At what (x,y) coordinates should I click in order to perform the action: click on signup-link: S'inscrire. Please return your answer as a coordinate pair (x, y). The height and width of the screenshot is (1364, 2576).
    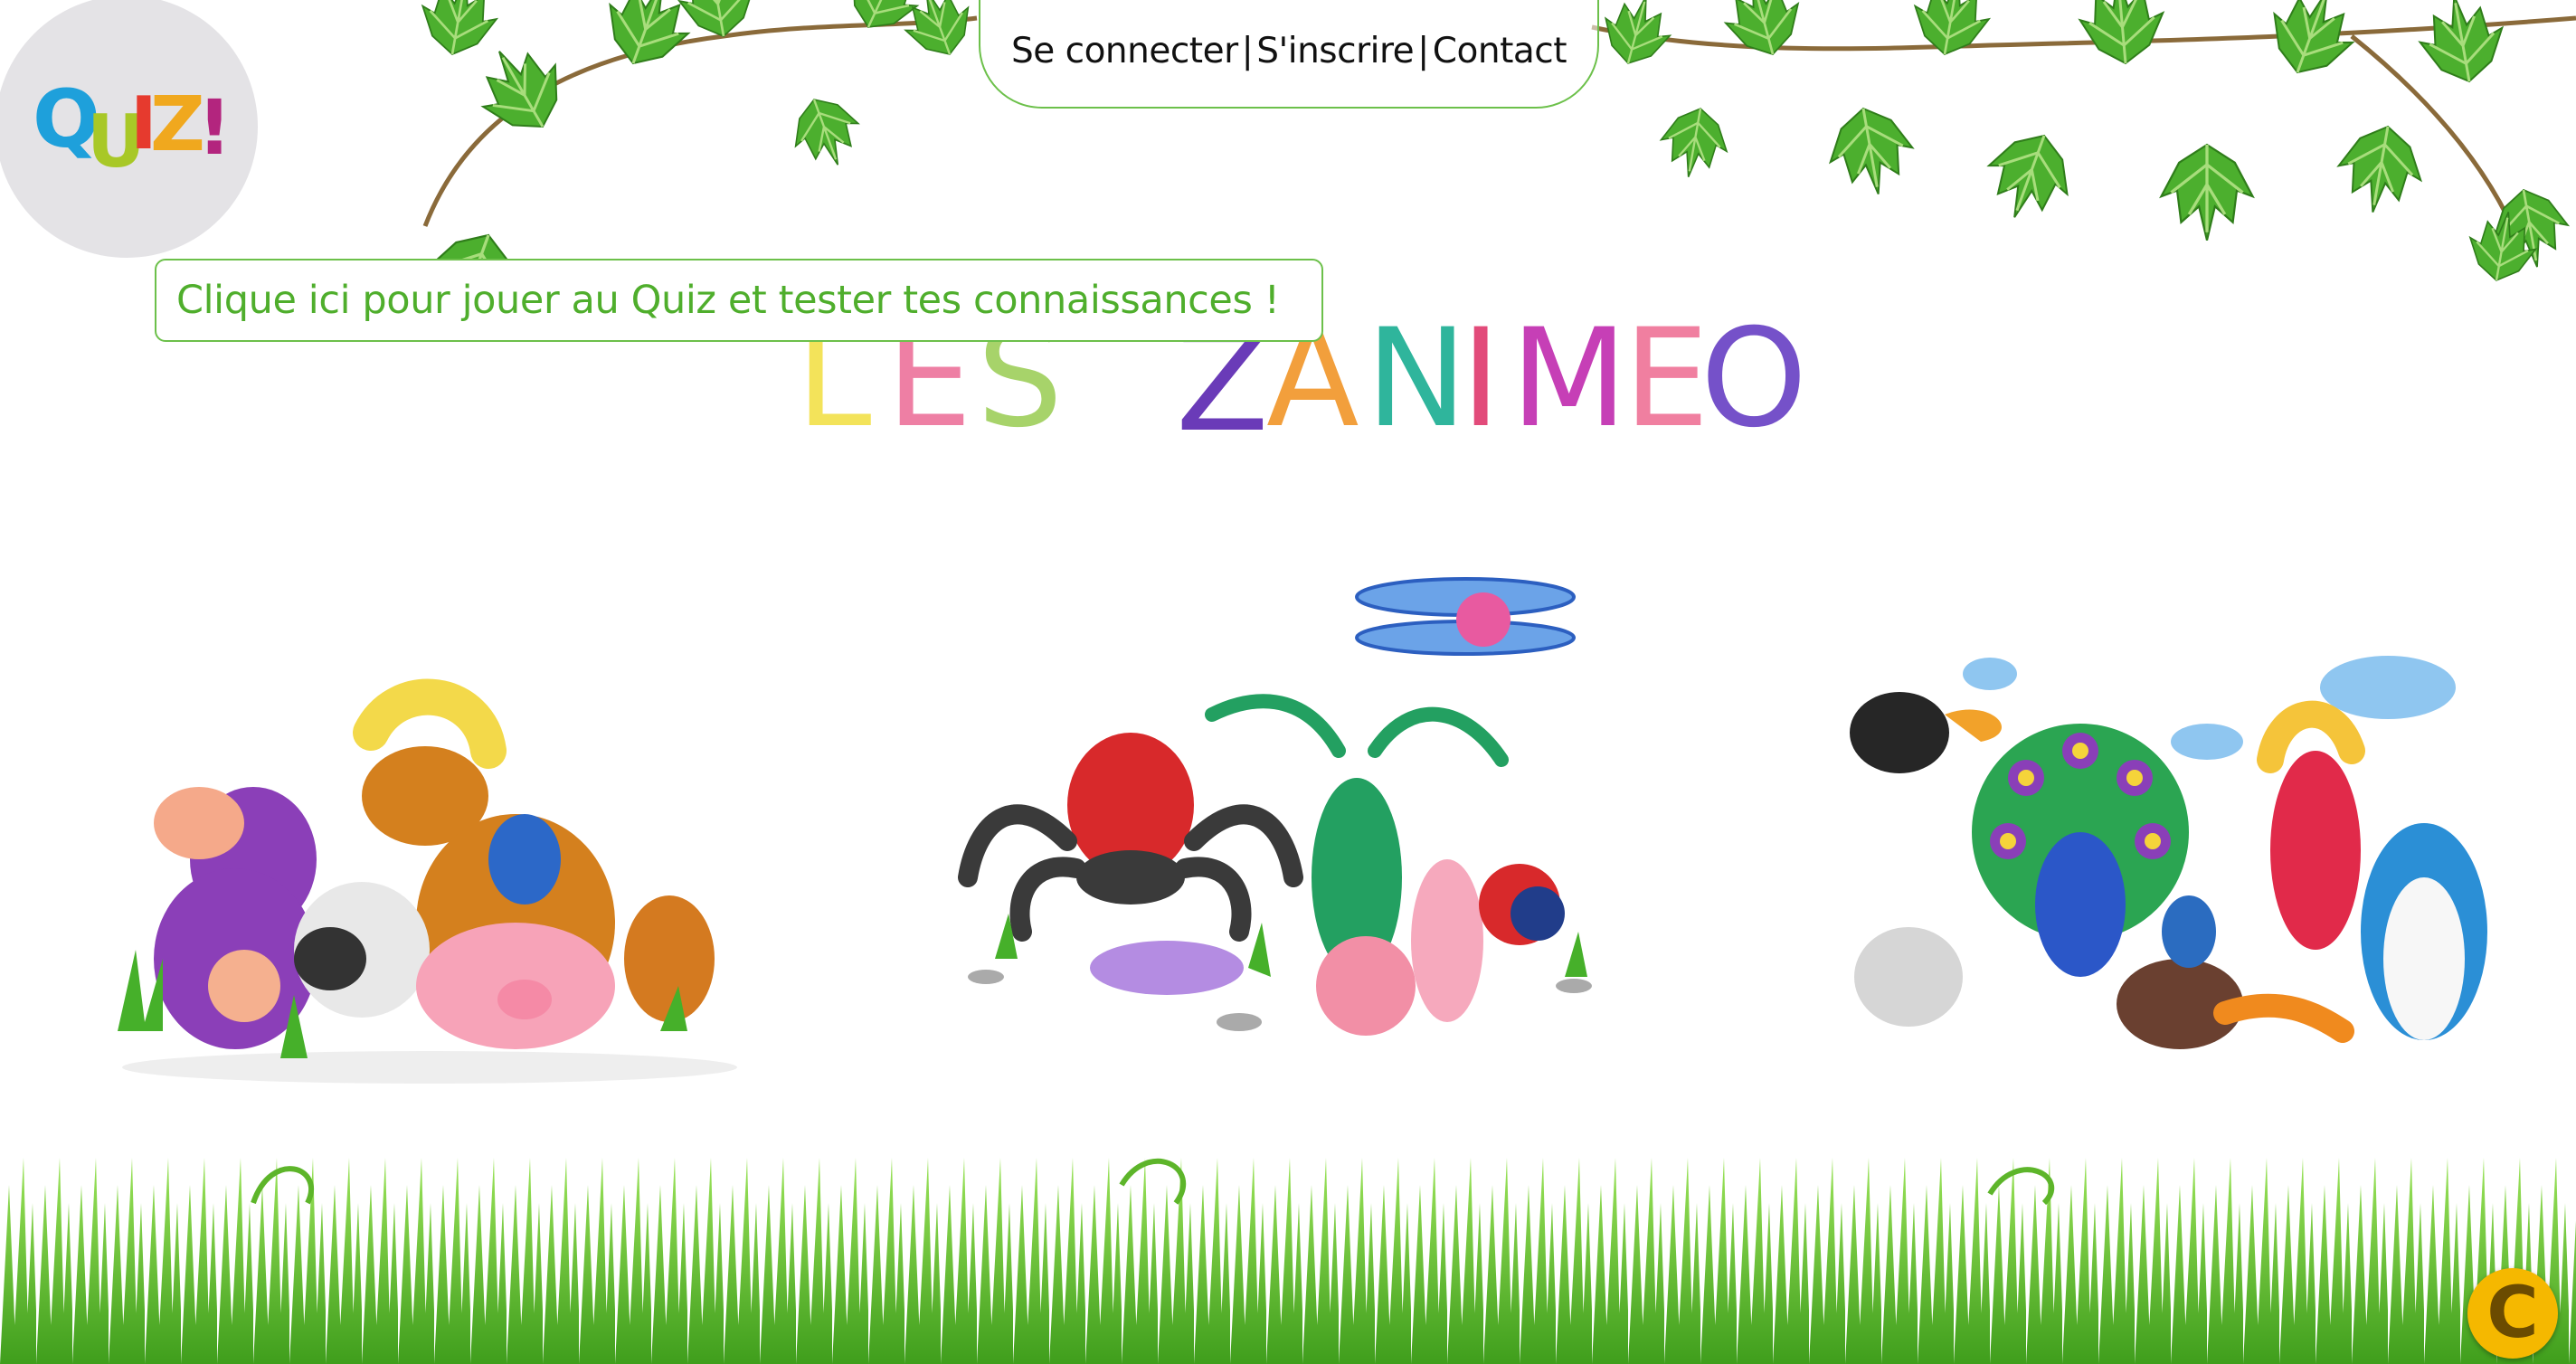
    Looking at the image, I should click on (1335, 51).